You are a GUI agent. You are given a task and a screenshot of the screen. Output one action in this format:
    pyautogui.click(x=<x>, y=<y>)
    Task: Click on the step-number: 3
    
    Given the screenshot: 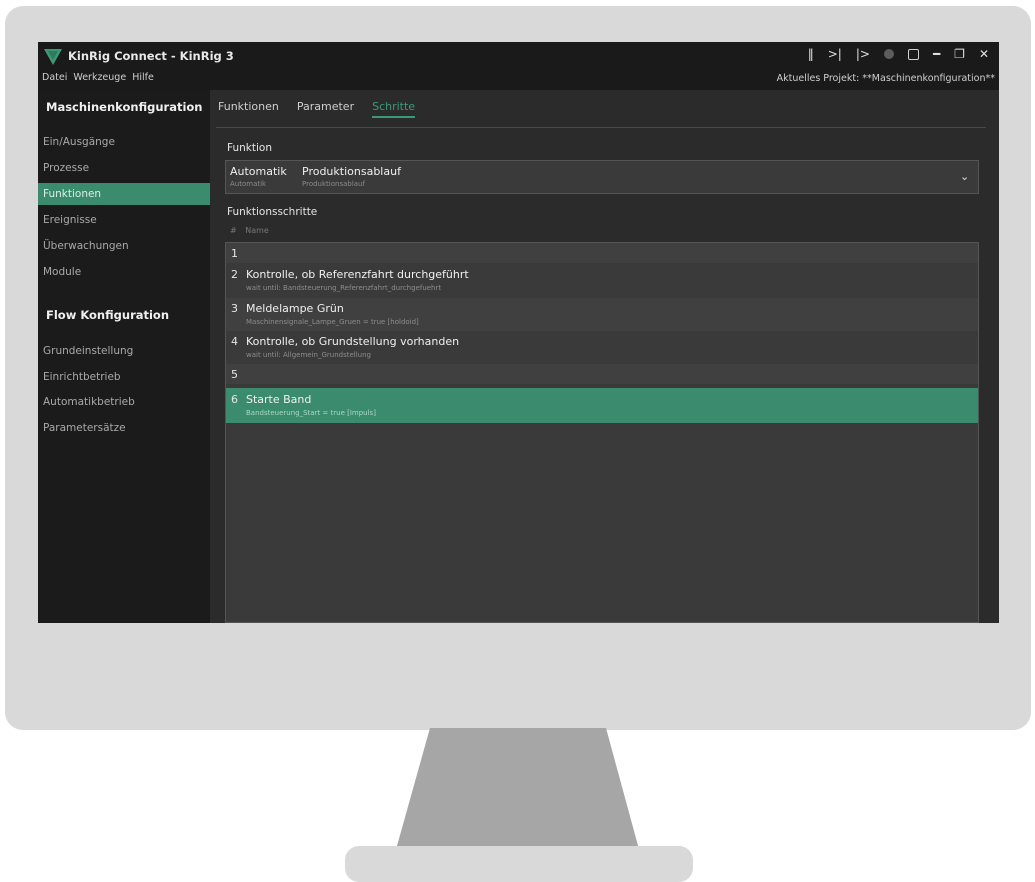 What is the action you would take?
    pyautogui.click(x=234, y=308)
    